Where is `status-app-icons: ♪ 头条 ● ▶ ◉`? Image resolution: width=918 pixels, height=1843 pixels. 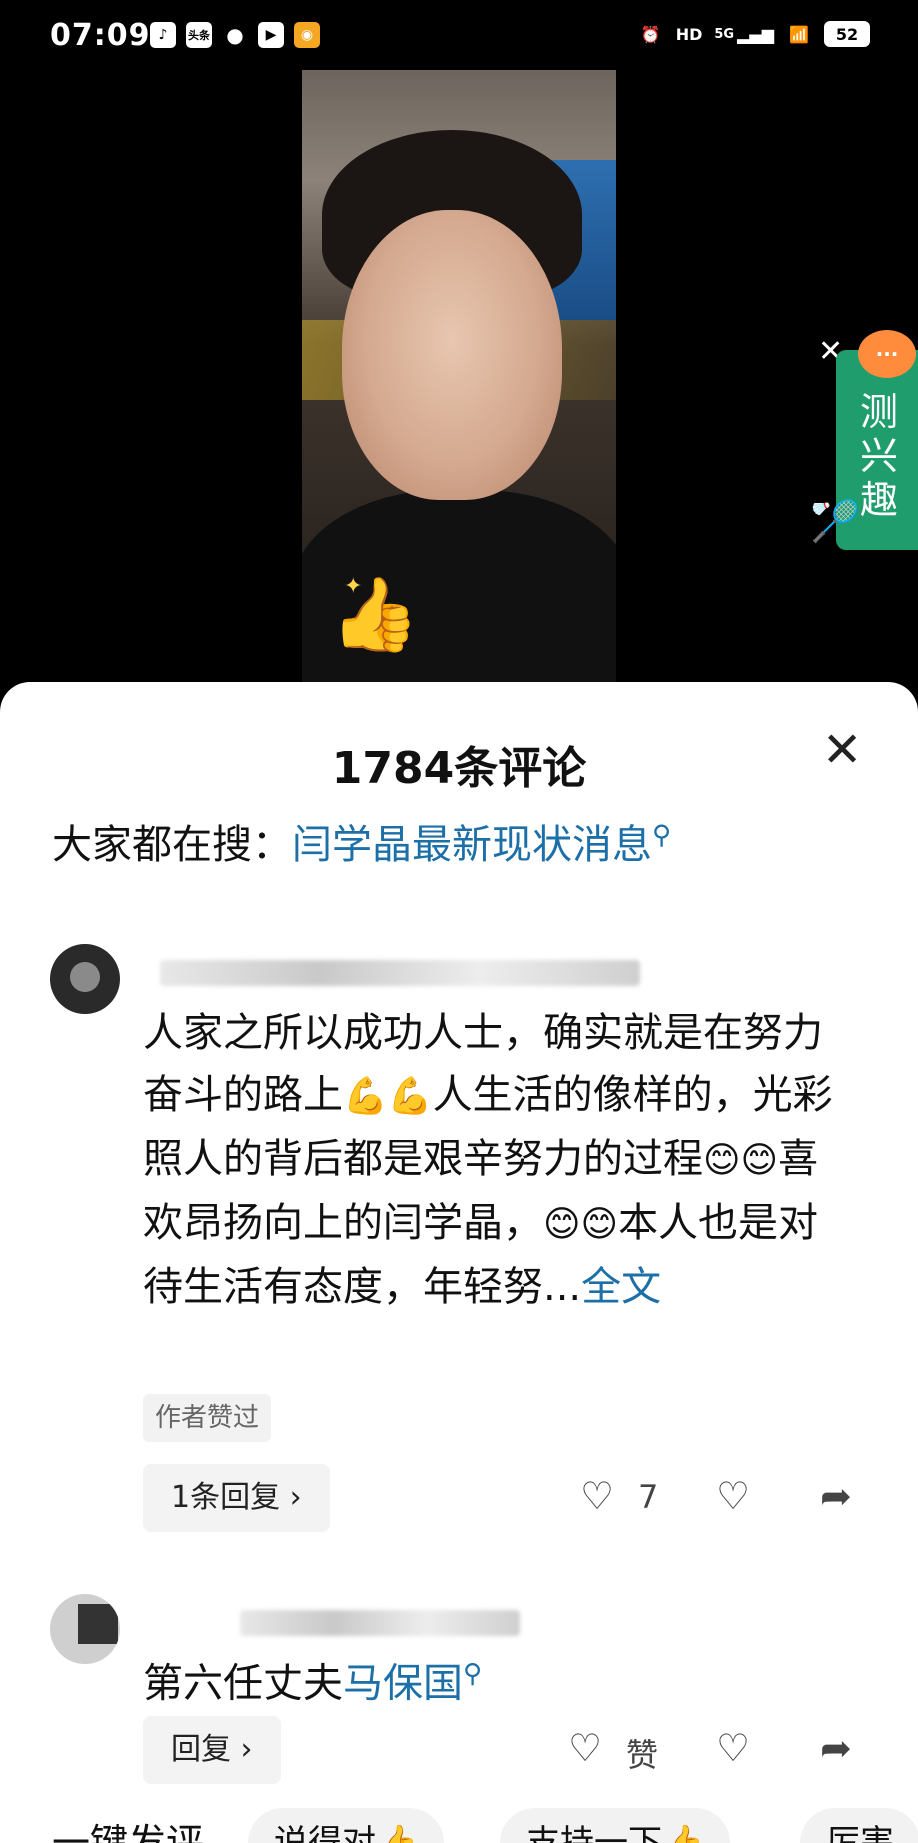
status-app-icons: ♪ 头条 ● ▶ ◉ is located at coordinates (235, 35).